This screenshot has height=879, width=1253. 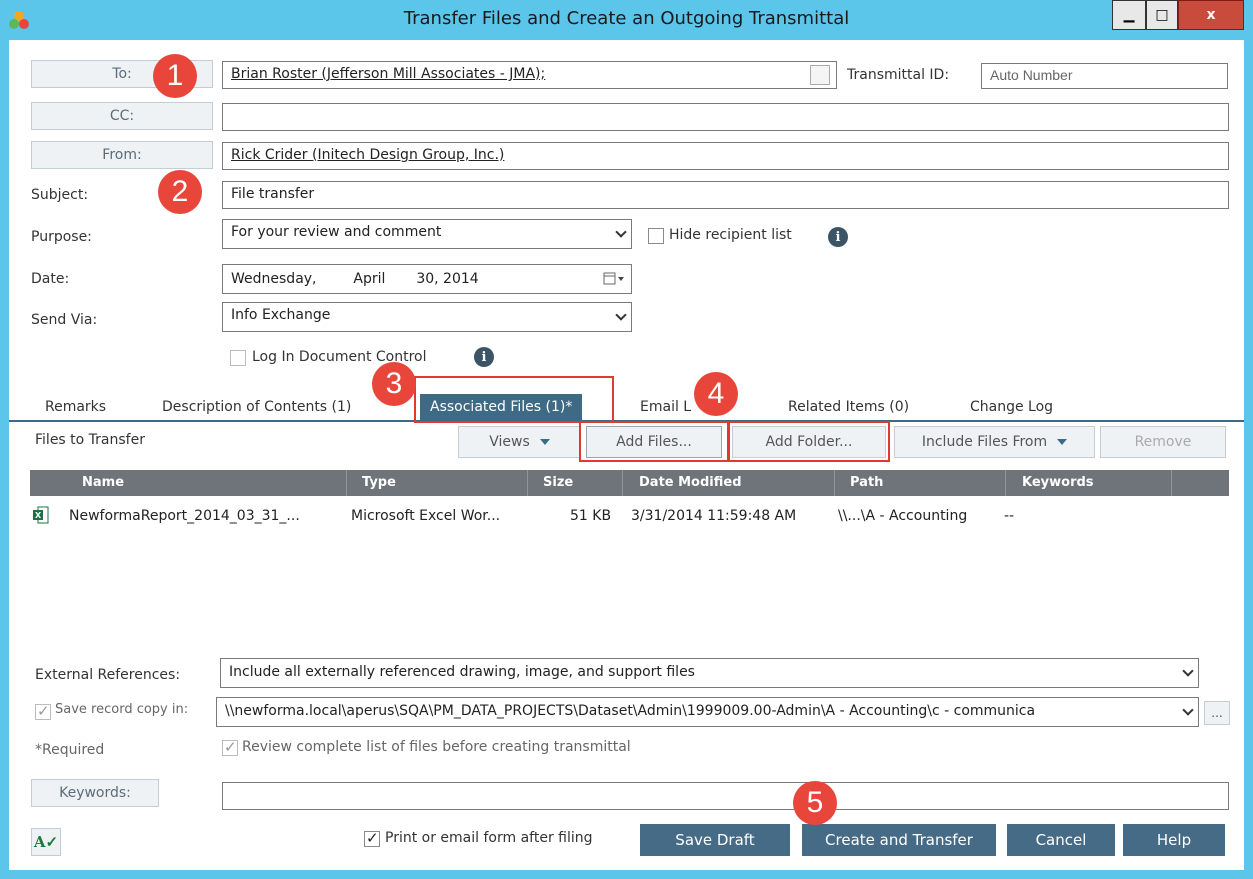 What do you see at coordinates (70, 750) in the screenshot?
I see `required-label: *Required` at bounding box center [70, 750].